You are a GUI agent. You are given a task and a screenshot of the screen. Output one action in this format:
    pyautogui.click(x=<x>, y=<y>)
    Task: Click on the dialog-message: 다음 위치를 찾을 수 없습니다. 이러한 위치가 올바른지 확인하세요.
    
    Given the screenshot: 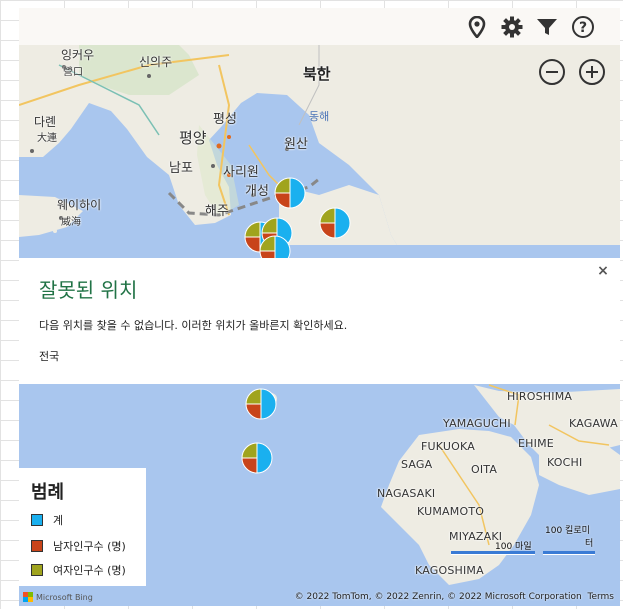 What is the action you would take?
    pyautogui.click(x=193, y=325)
    